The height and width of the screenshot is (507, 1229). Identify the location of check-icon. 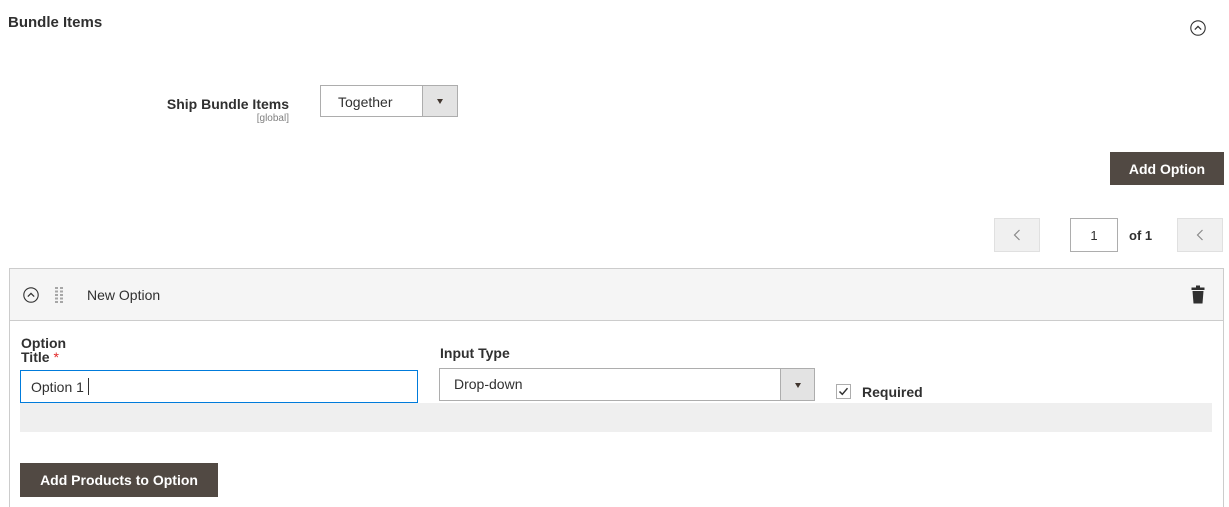
(843, 391).